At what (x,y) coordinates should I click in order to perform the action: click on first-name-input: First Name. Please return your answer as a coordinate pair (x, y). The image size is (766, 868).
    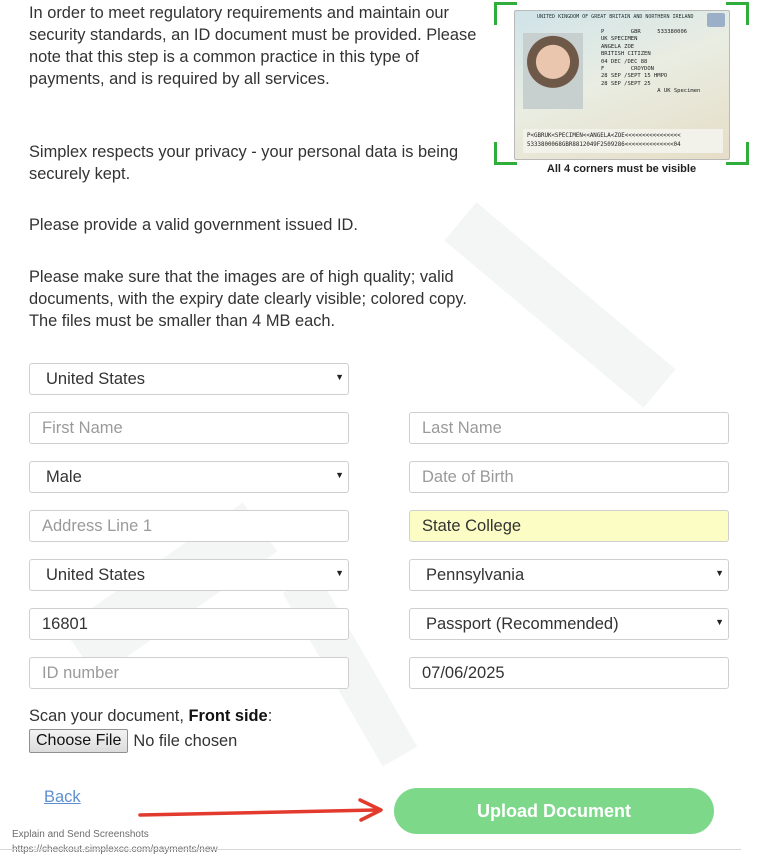
    Looking at the image, I should click on (189, 428).